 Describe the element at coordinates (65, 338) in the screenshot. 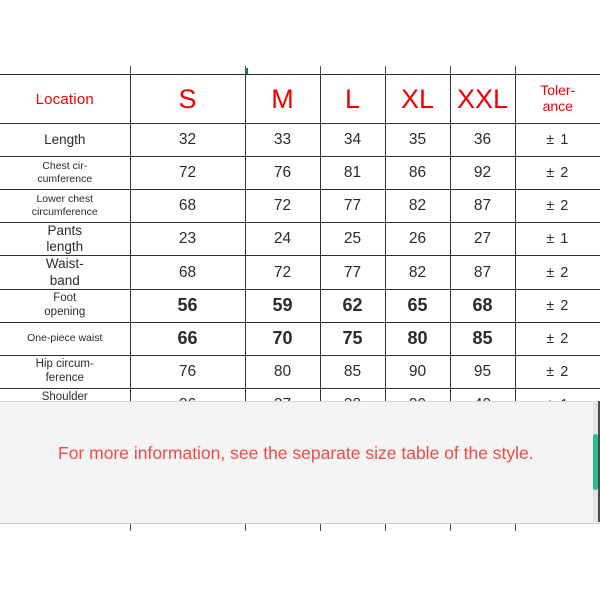

I see `row-label: One-piece waist` at that location.